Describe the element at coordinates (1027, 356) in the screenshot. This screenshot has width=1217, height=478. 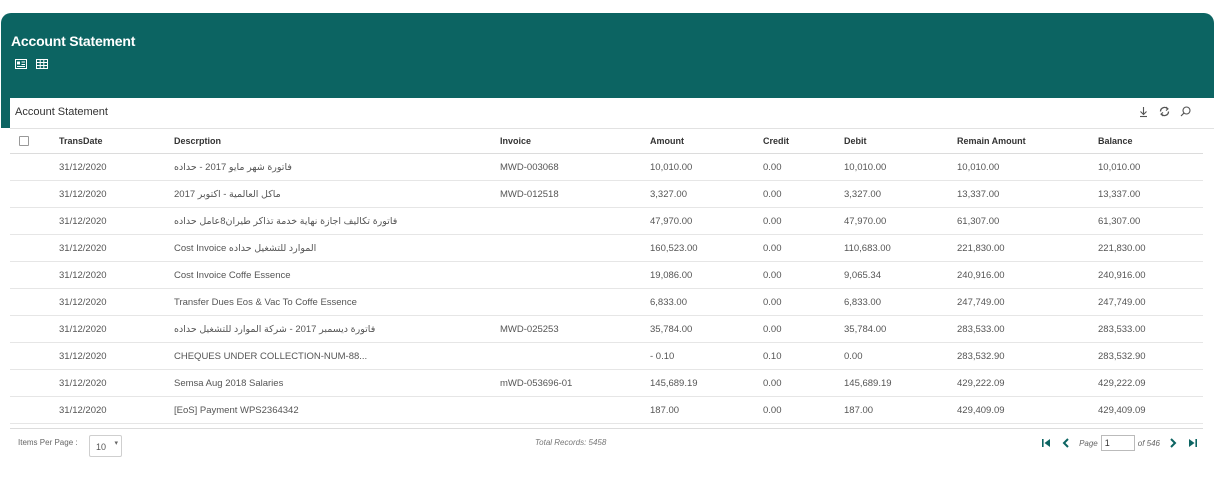
I see `cell-remain-amount: 283,532.90` at that location.